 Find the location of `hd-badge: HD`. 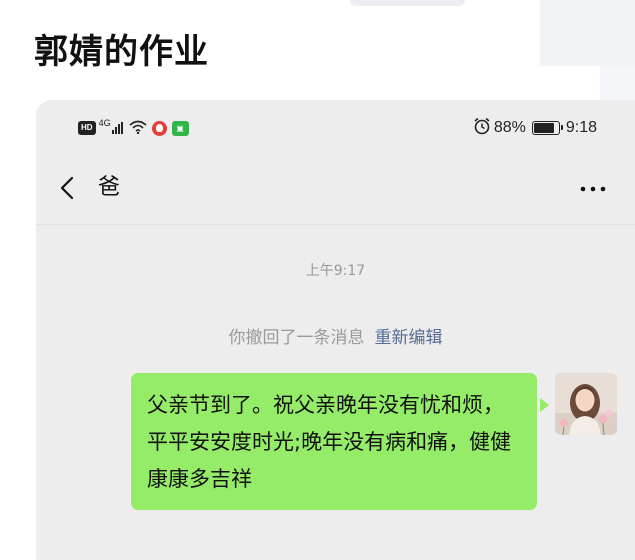

hd-badge: HD is located at coordinates (87, 128).